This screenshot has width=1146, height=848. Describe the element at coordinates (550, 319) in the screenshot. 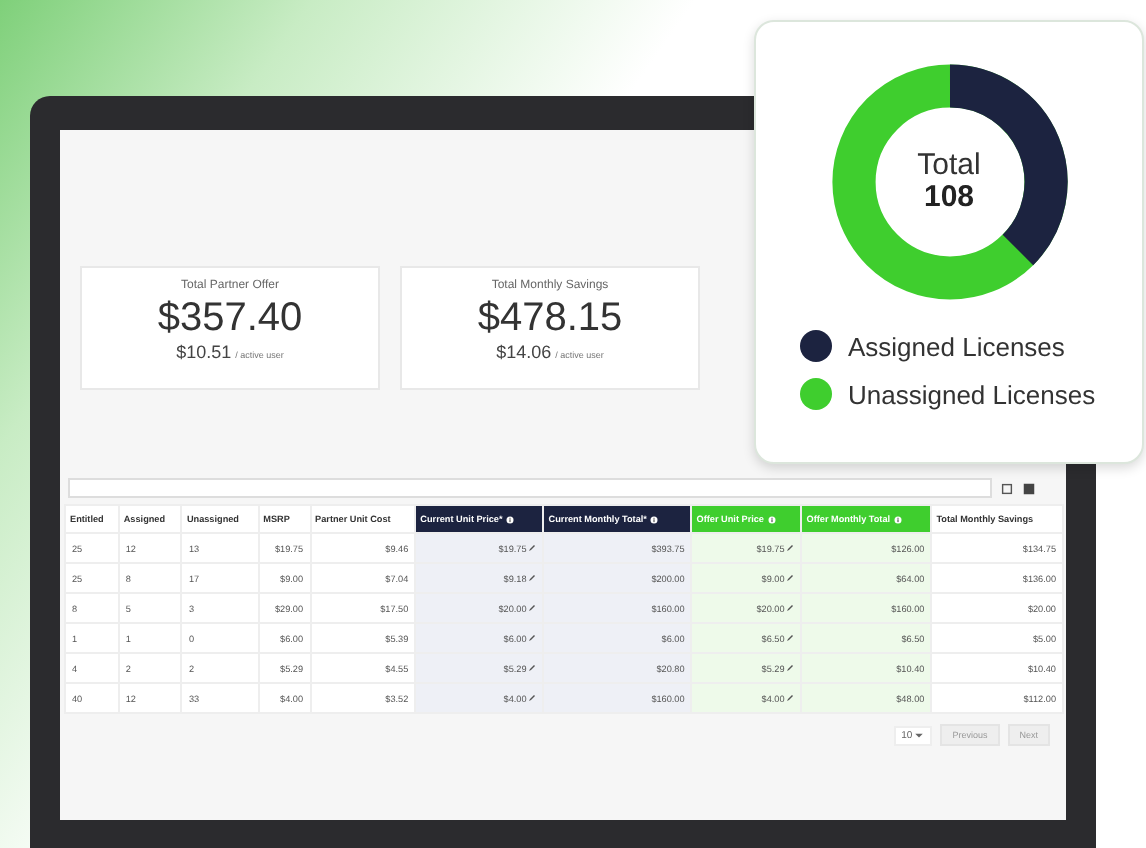

I see `card-amount: $478.15` at that location.